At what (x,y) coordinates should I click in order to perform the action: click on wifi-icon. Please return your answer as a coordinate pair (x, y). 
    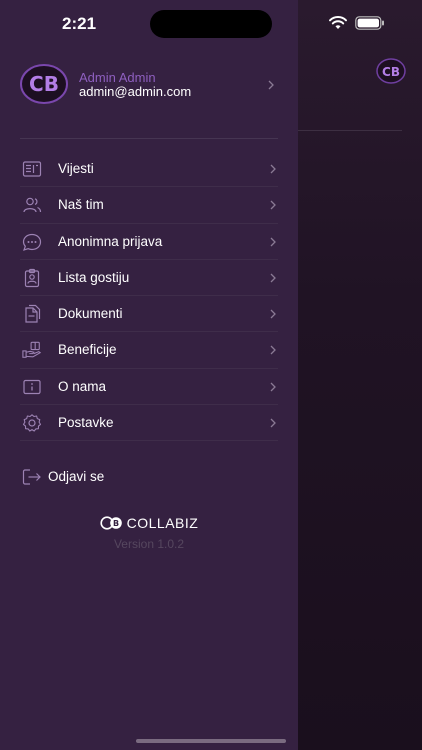
    Looking at the image, I should click on (338, 22).